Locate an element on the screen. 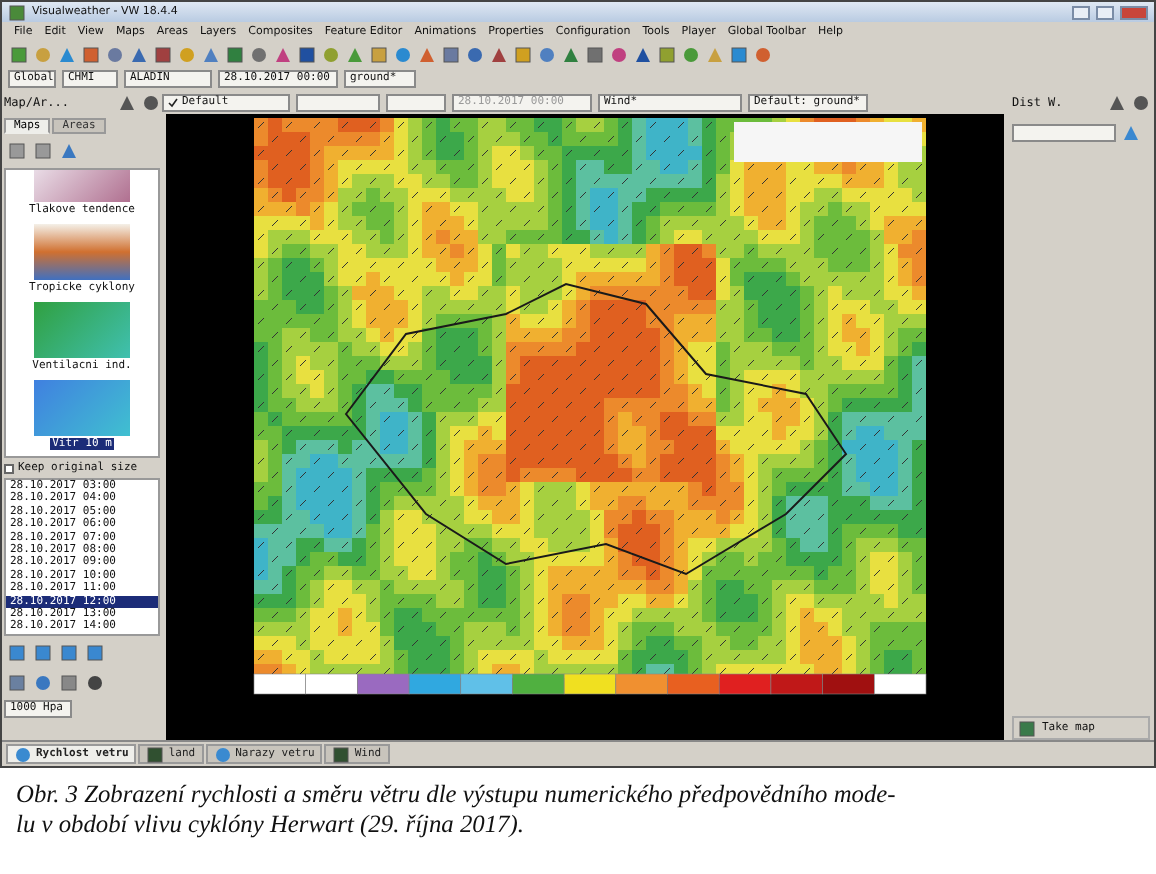 The width and height of the screenshot is (1156, 874). figure-caption: Obr. 3 Zobrazení rychlosti a směru větru dle výstupu numerického předpovědního mode- lu v období vlivu cyklóny Herwart (29. října 2017). is located at coordinates (457, 810).